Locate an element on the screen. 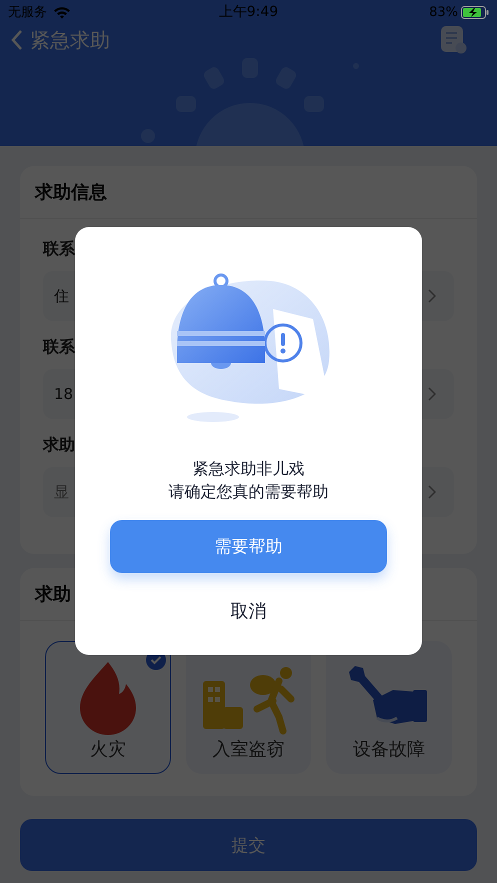  category-tile: 设备故障 is located at coordinates (389, 707).